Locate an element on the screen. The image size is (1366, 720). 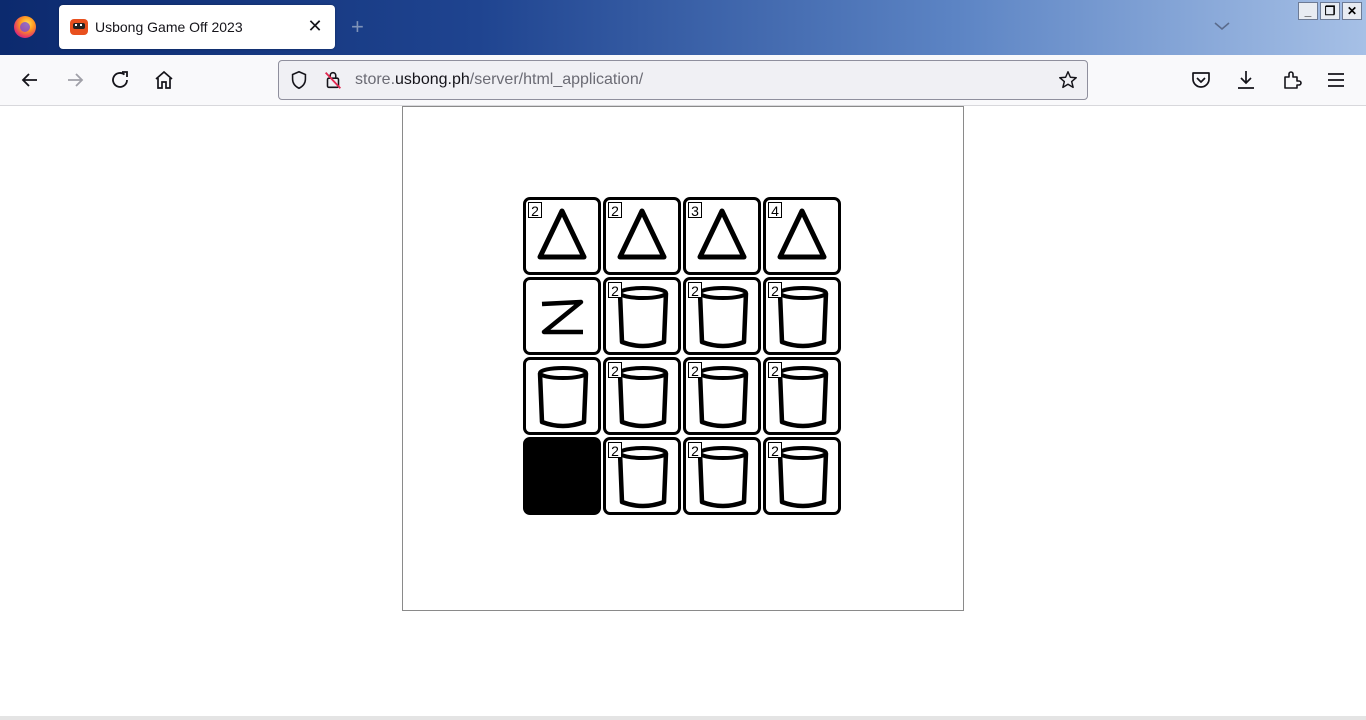
downloads-icon is located at coordinates (1246, 80).